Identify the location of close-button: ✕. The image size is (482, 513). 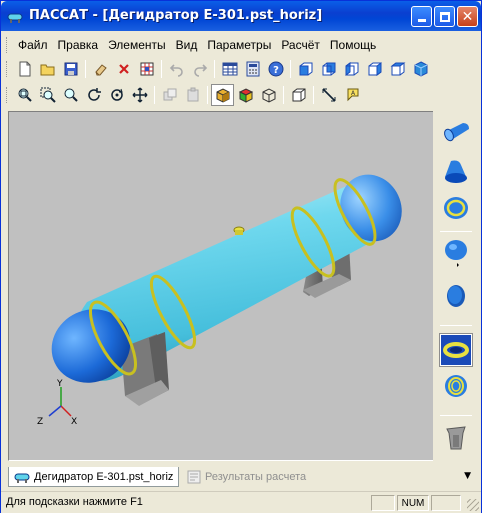
(467, 16).